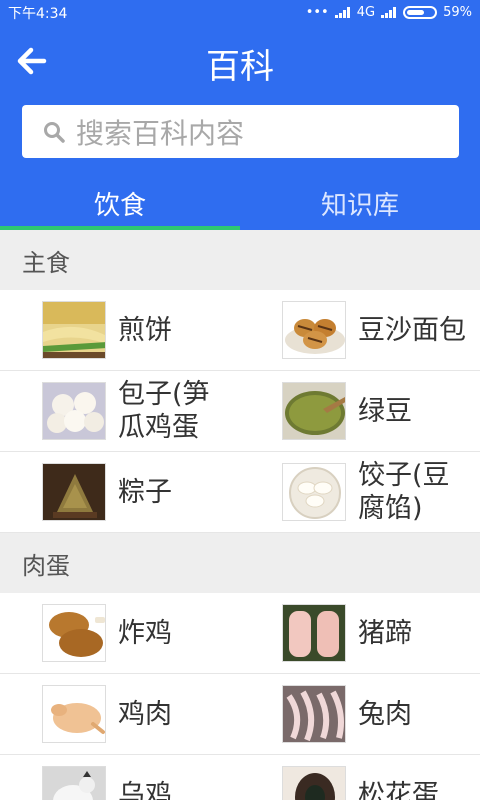 The width and height of the screenshot is (480, 800). What do you see at coordinates (54, 132) in the screenshot?
I see `search-icon` at bounding box center [54, 132].